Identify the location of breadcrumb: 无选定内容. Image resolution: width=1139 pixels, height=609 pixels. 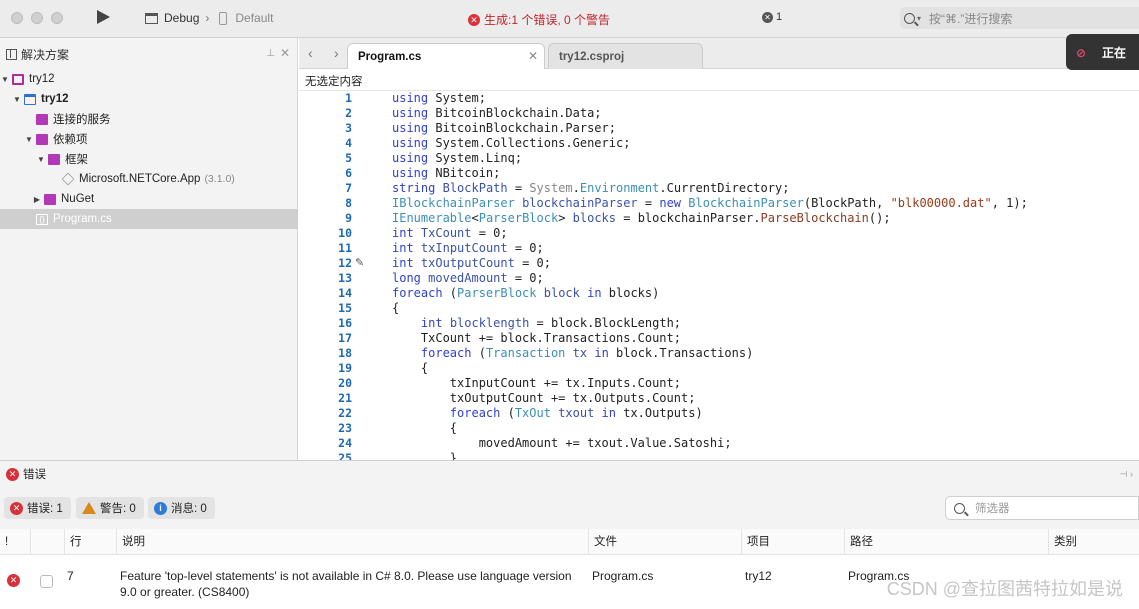
(719, 80).